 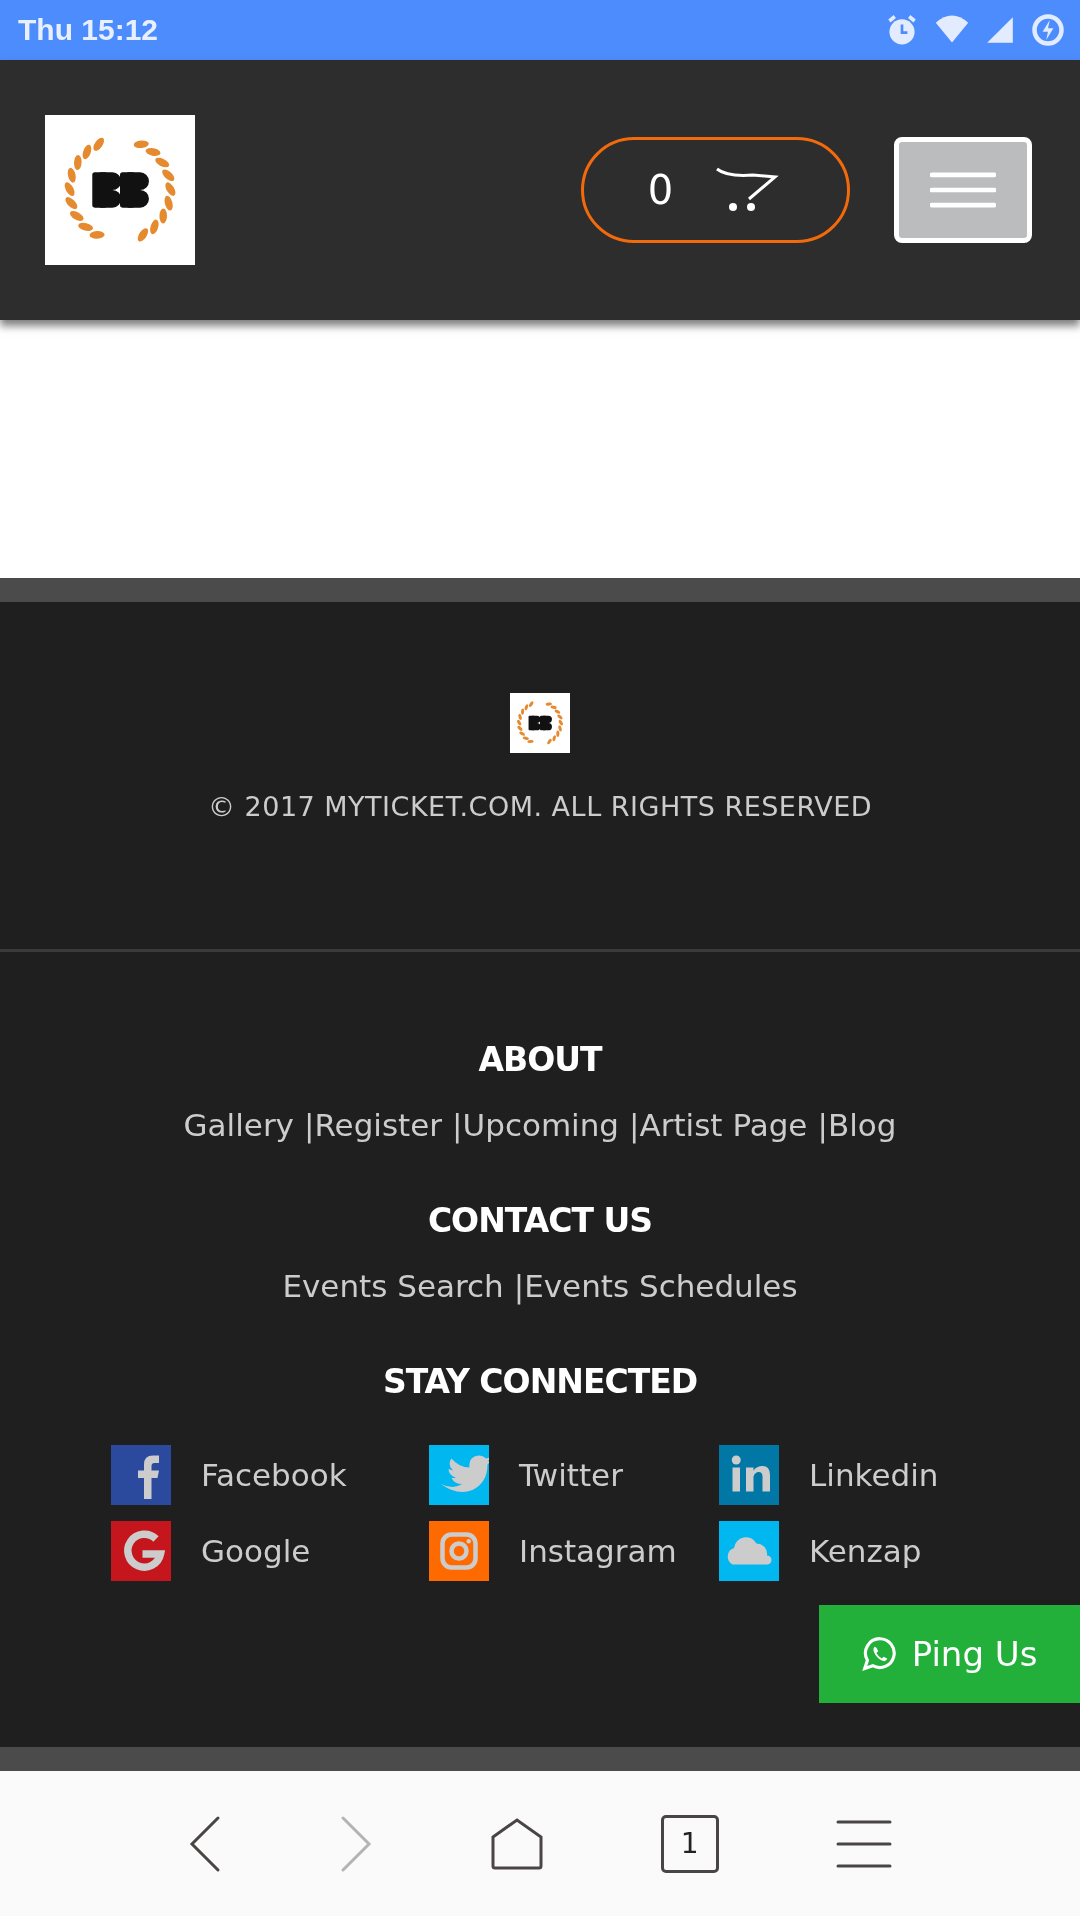 What do you see at coordinates (689, 1843) in the screenshot?
I see `tabs-button: 1` at bounding box center [689, 1843].